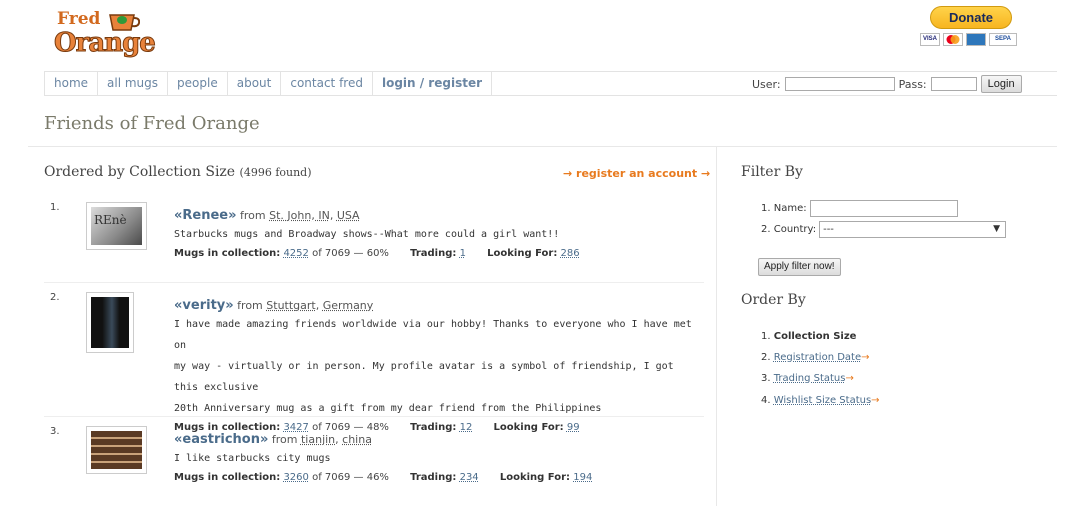 This screenshot has height=506, width=1080. Describe the element at coordinates (55, 431) in the screenshot. I see `entry-number: 3.` at that location.